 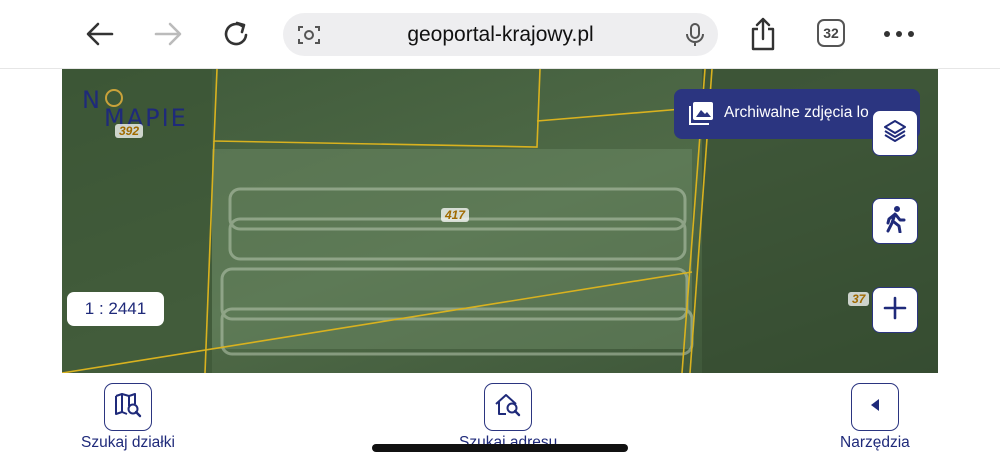 What do you see at coordinates (142, 109) in the screenshot?
I see `na-mapie-logo: N MAPIE` at bounding box center [142, 109].